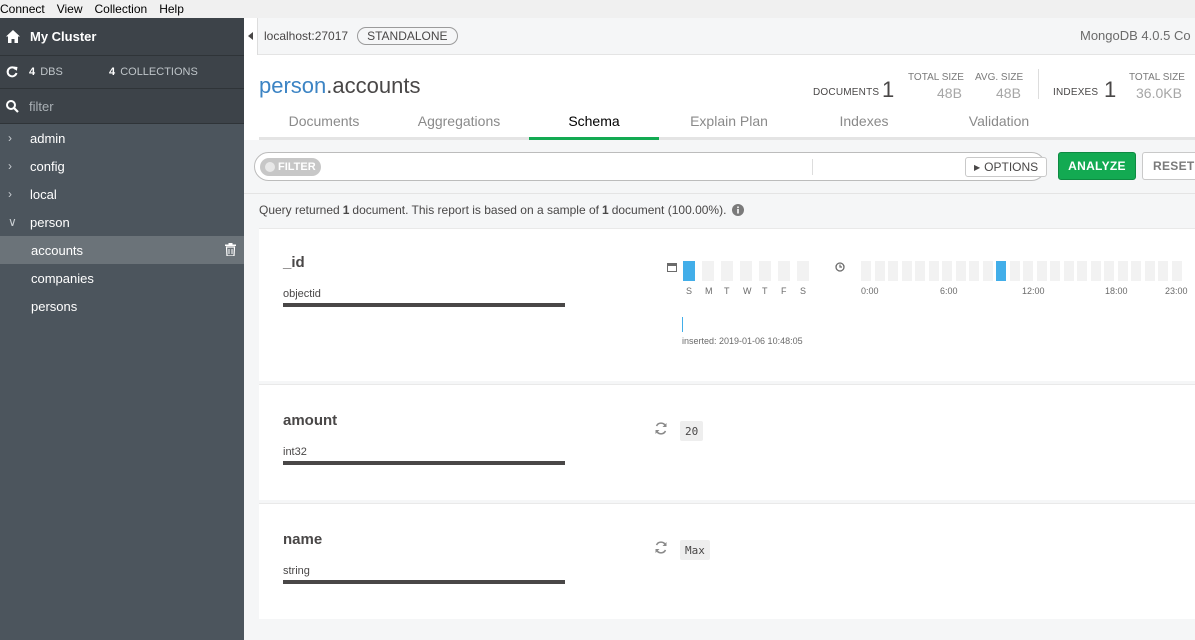  Describe the element at coordinates (459, 125) in the screenshot. I see `tab-aggregations: Aggregations` at that location.